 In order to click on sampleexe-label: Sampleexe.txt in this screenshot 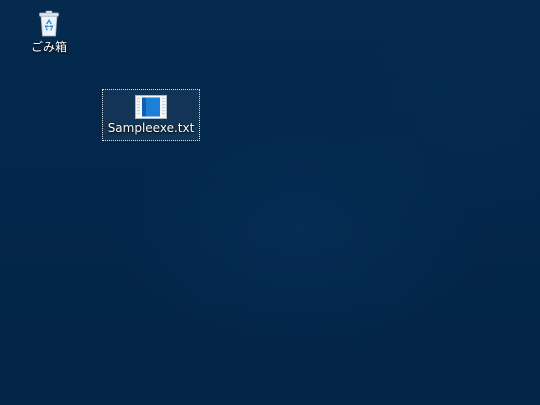, I will do `click(151, 128)`.